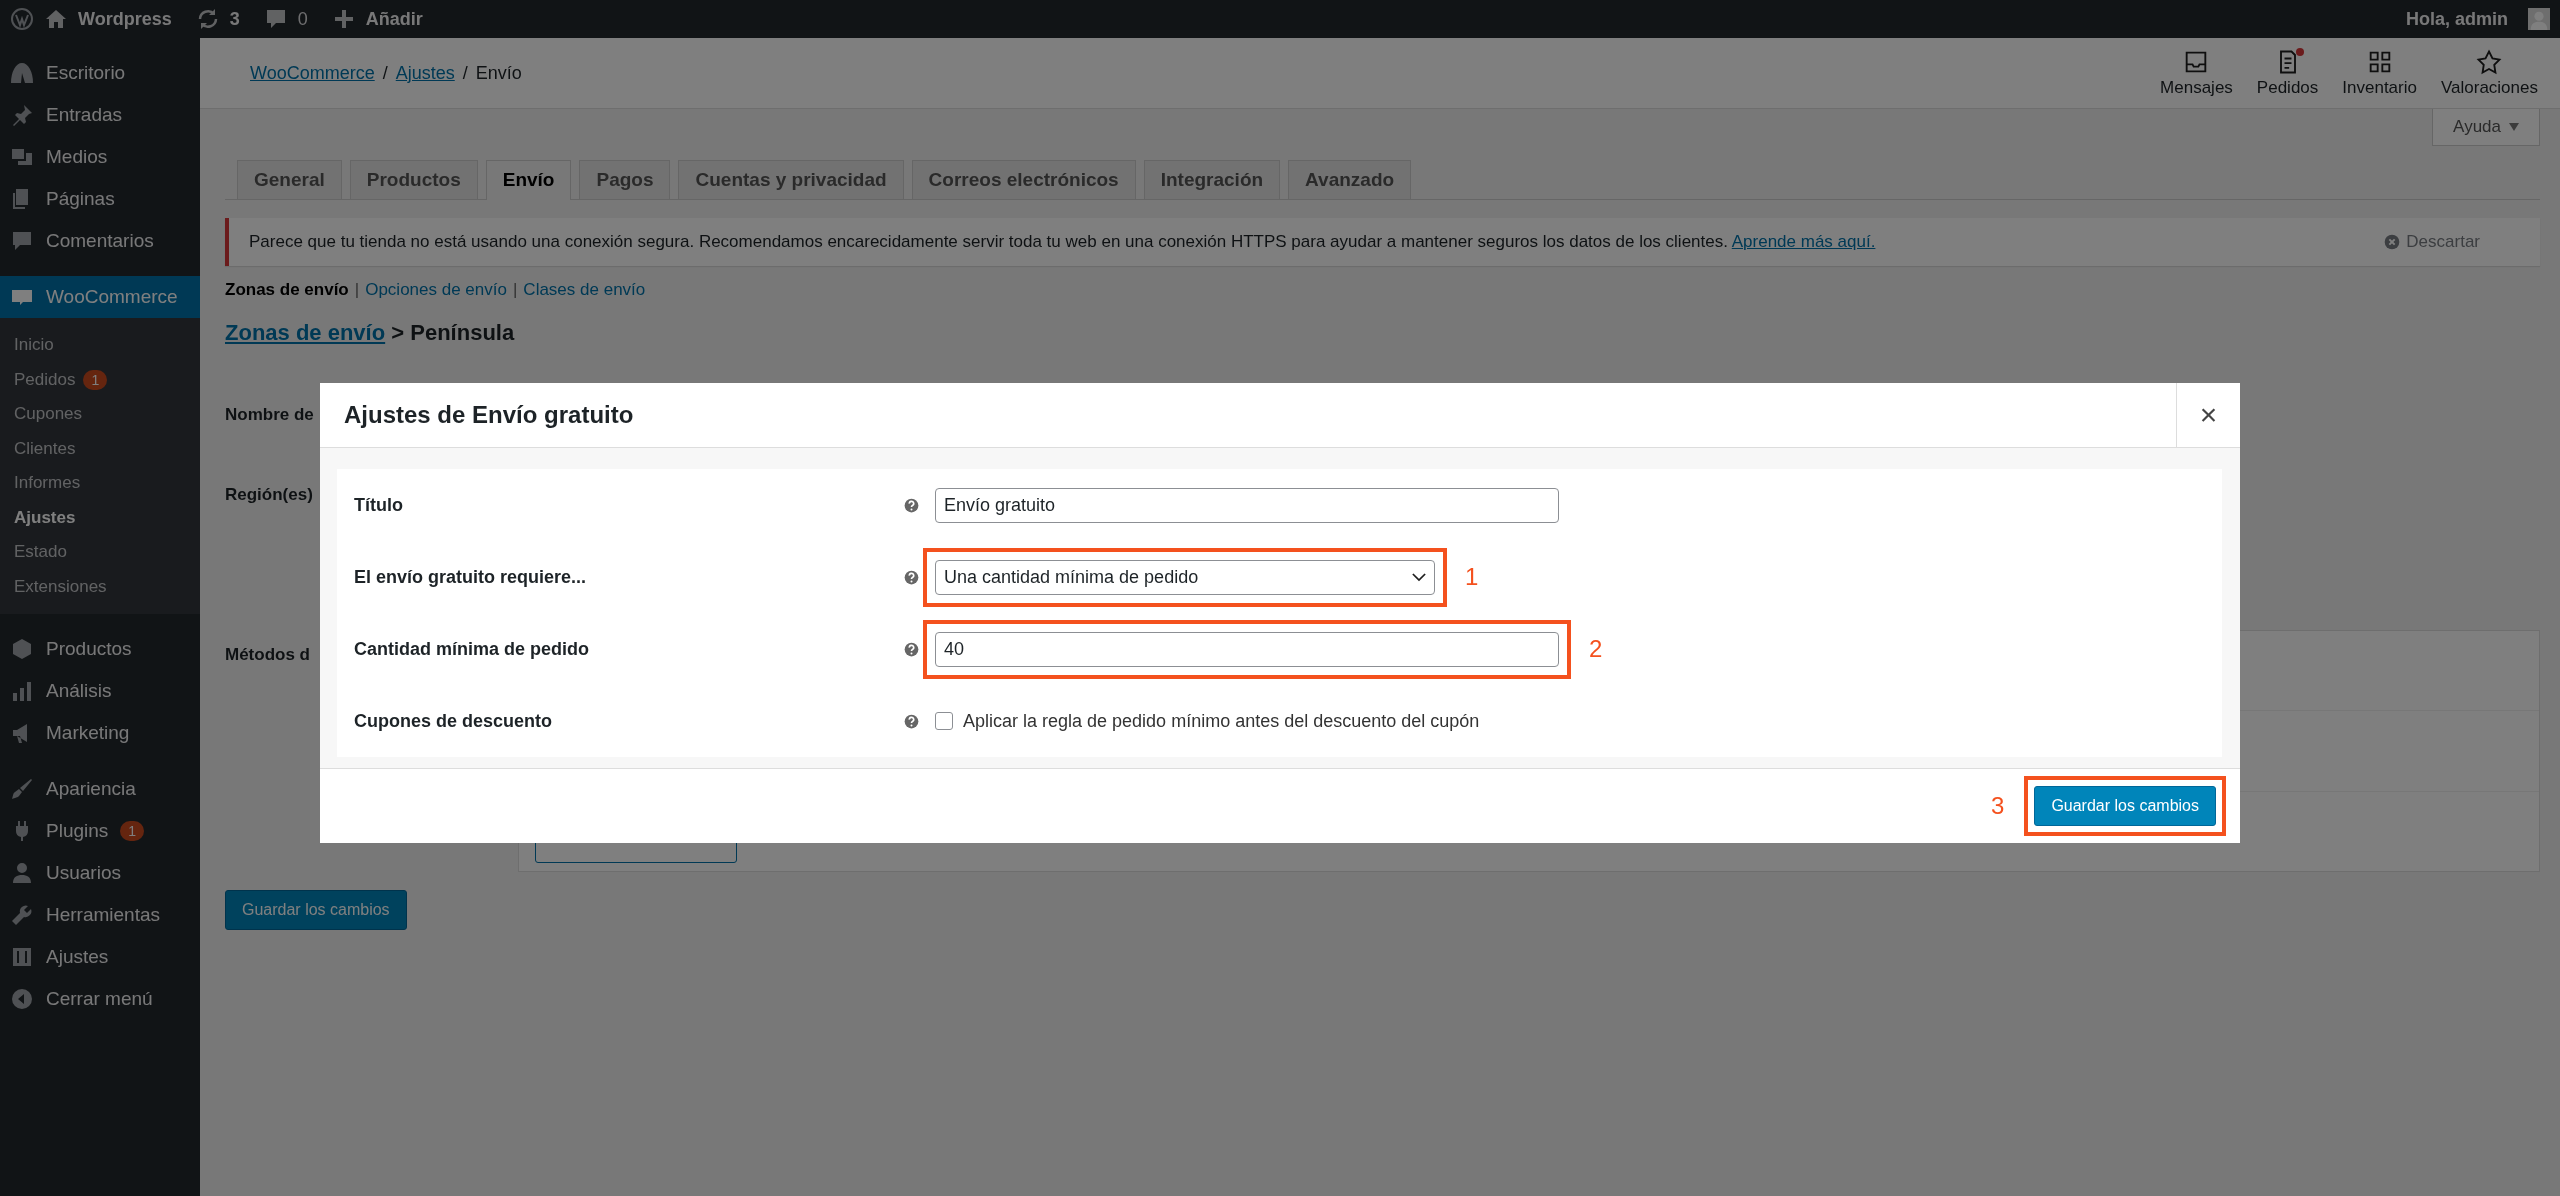 The image size is (2560, 1196). Describe the element at coordinates (498, 73) in the screenshot. I see `breadcrumb-item: Envío` at that location.